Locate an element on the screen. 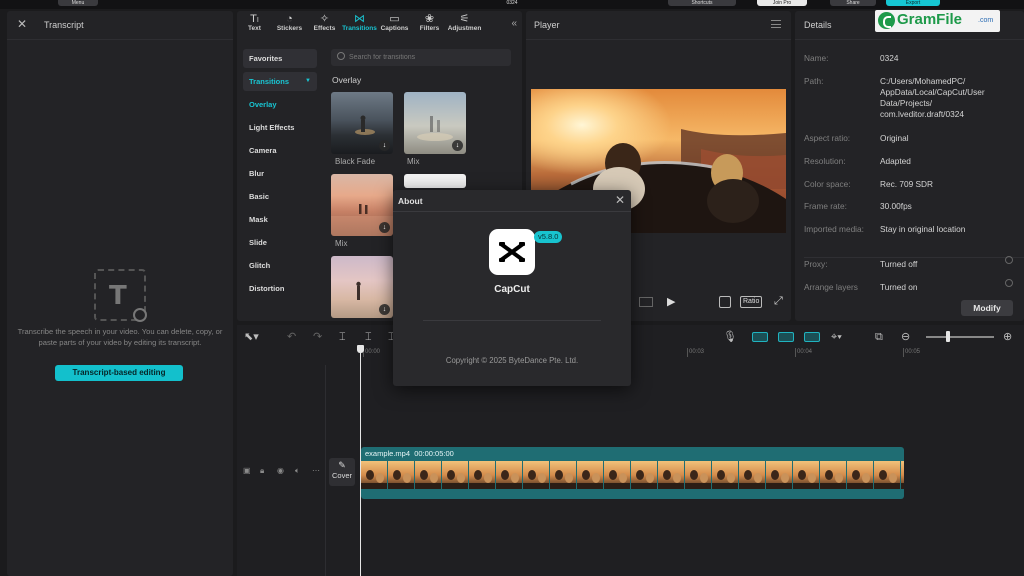 Image resolution: width=1024 pixels, height=576 pixels. tab-label: Captions is located at coordinates (394, 28).